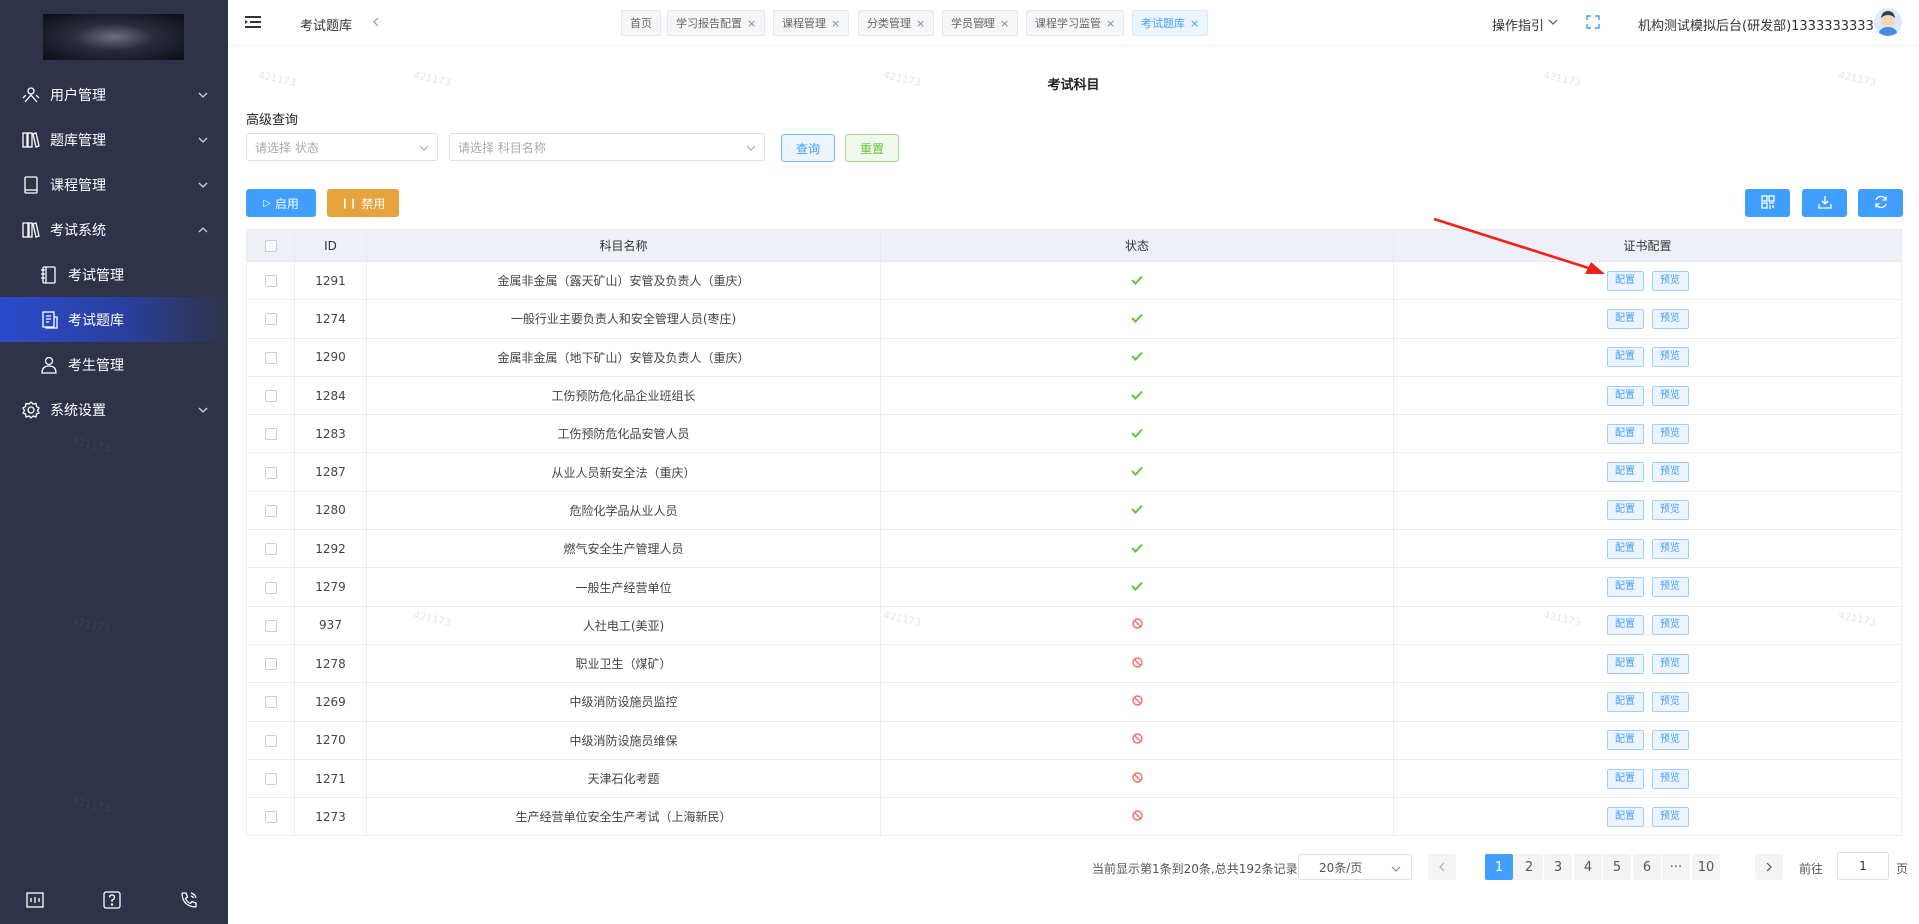  I want to click on tab-course-supervision: 课程学习监管 ×, so click(1075, 23).